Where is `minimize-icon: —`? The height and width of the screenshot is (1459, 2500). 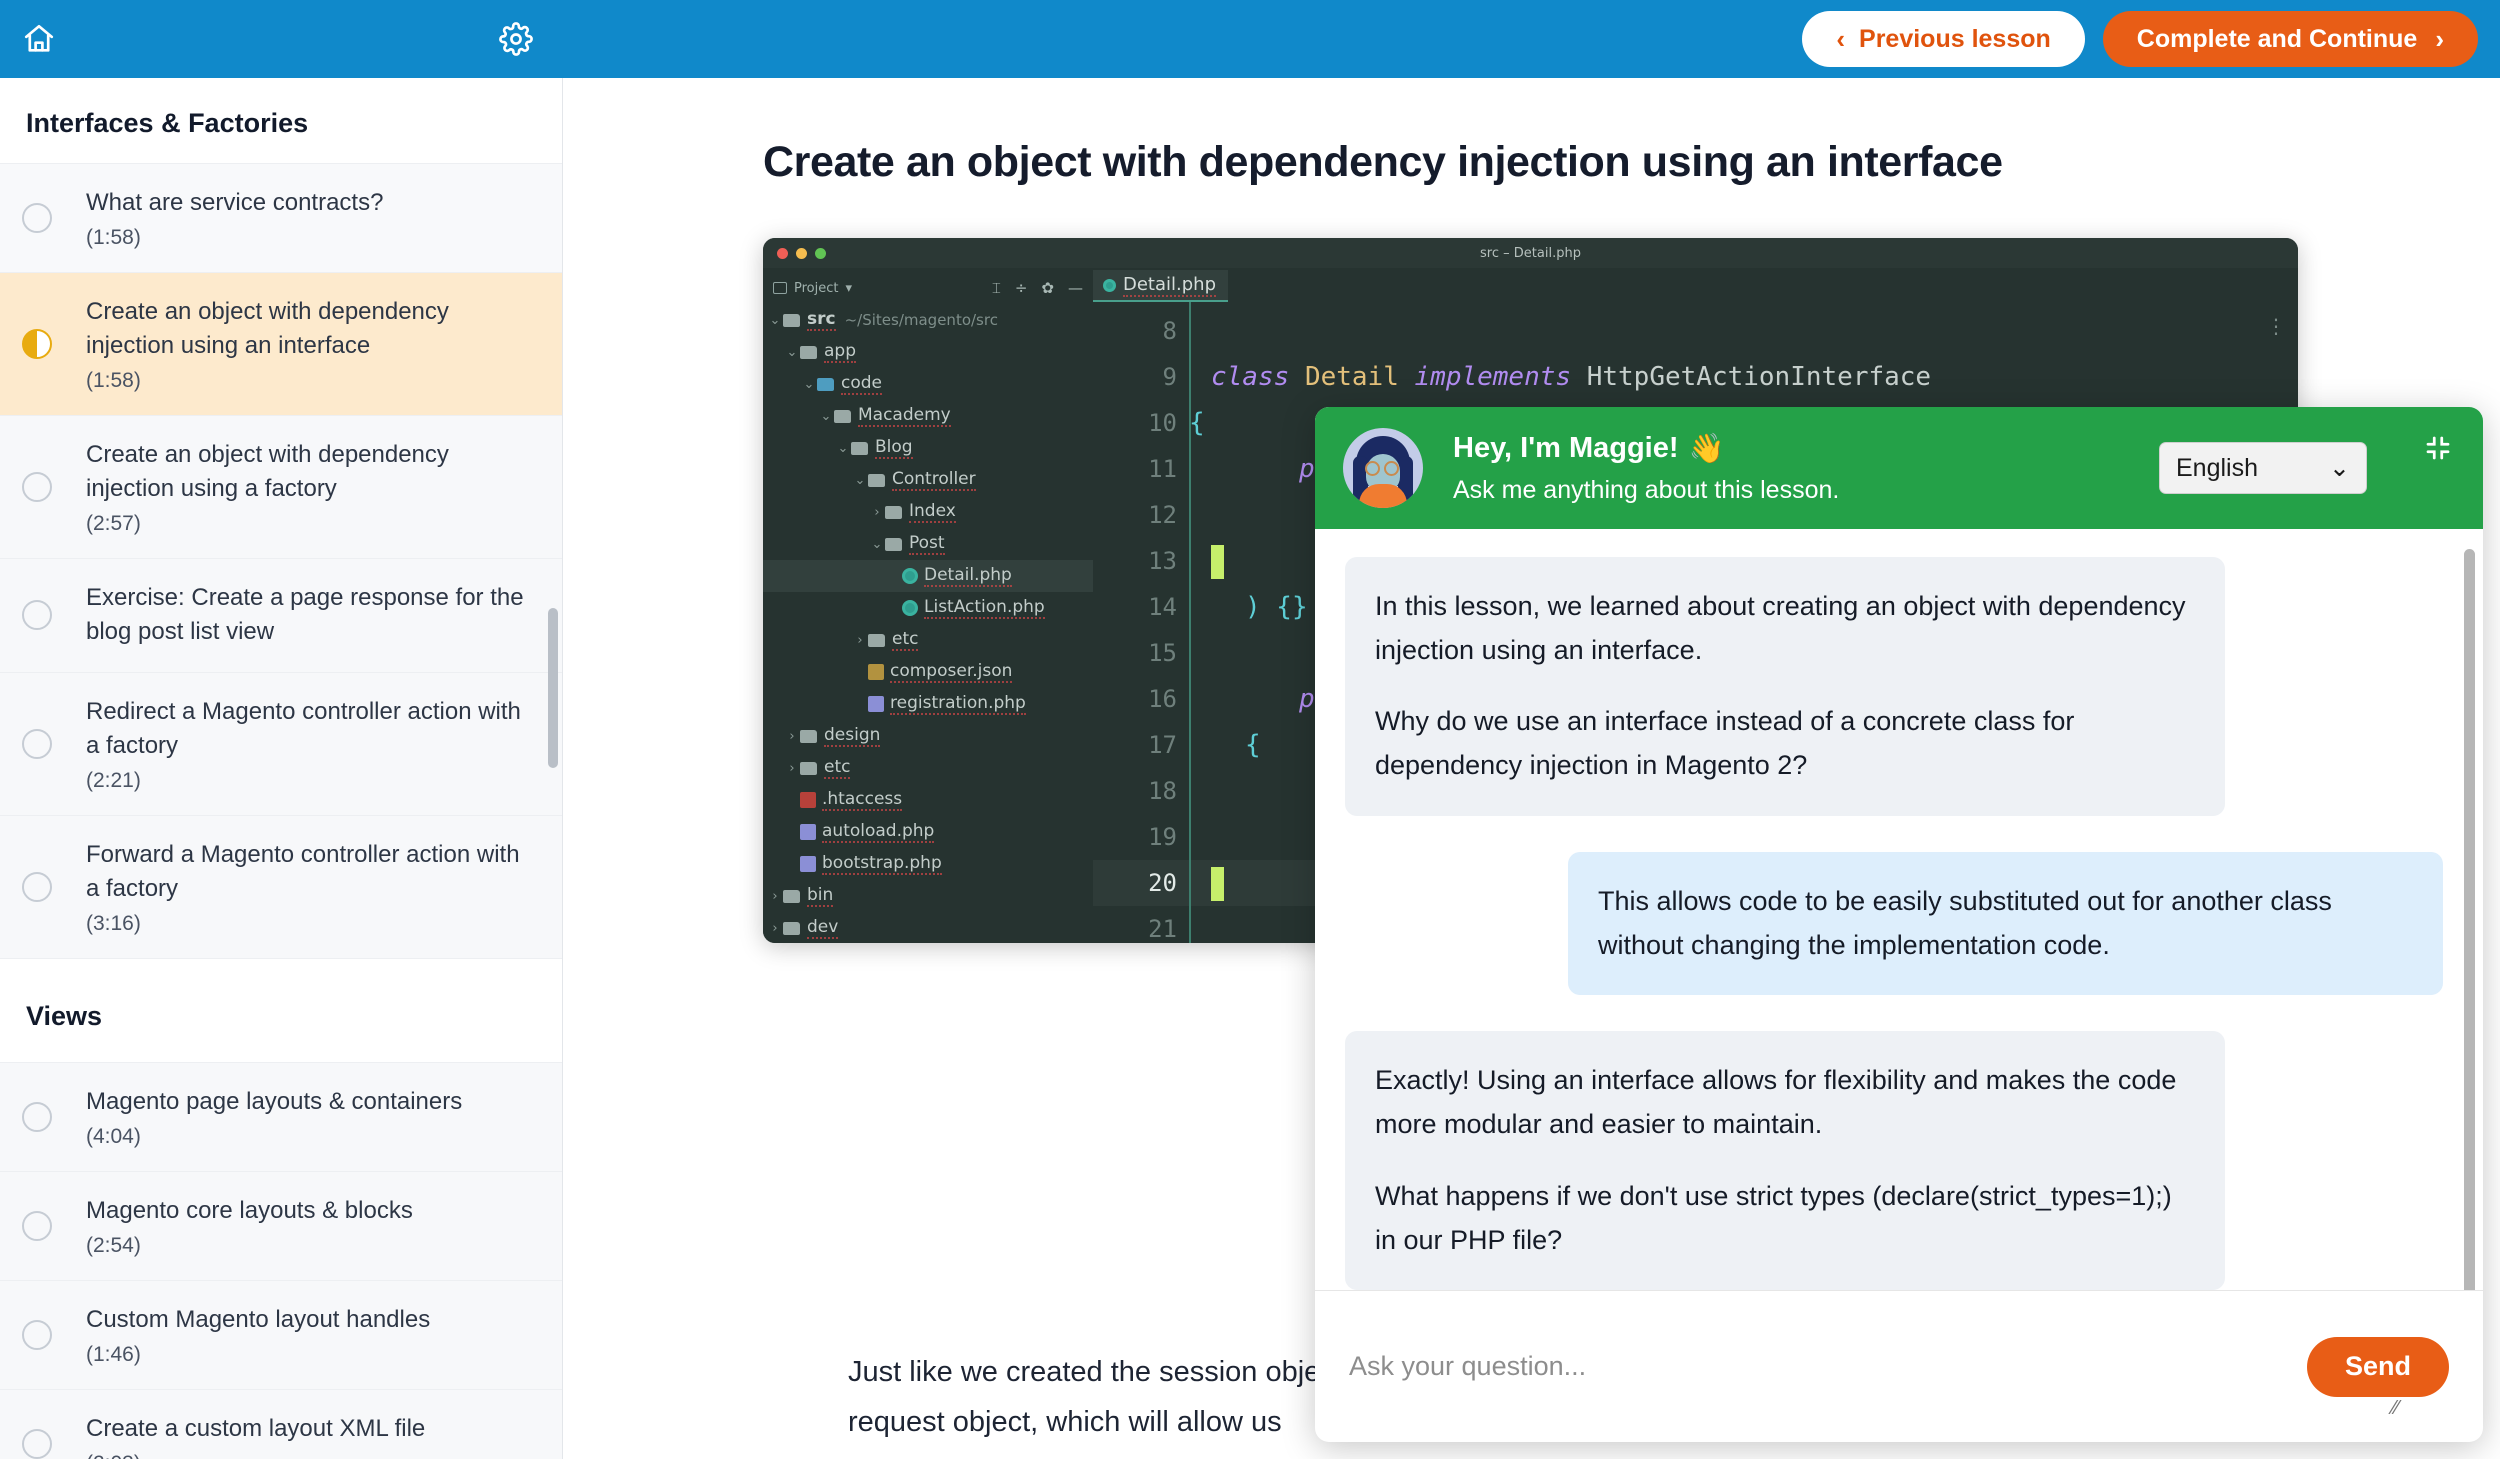
minimize-icon: — is located at coordinates (1075, 288).